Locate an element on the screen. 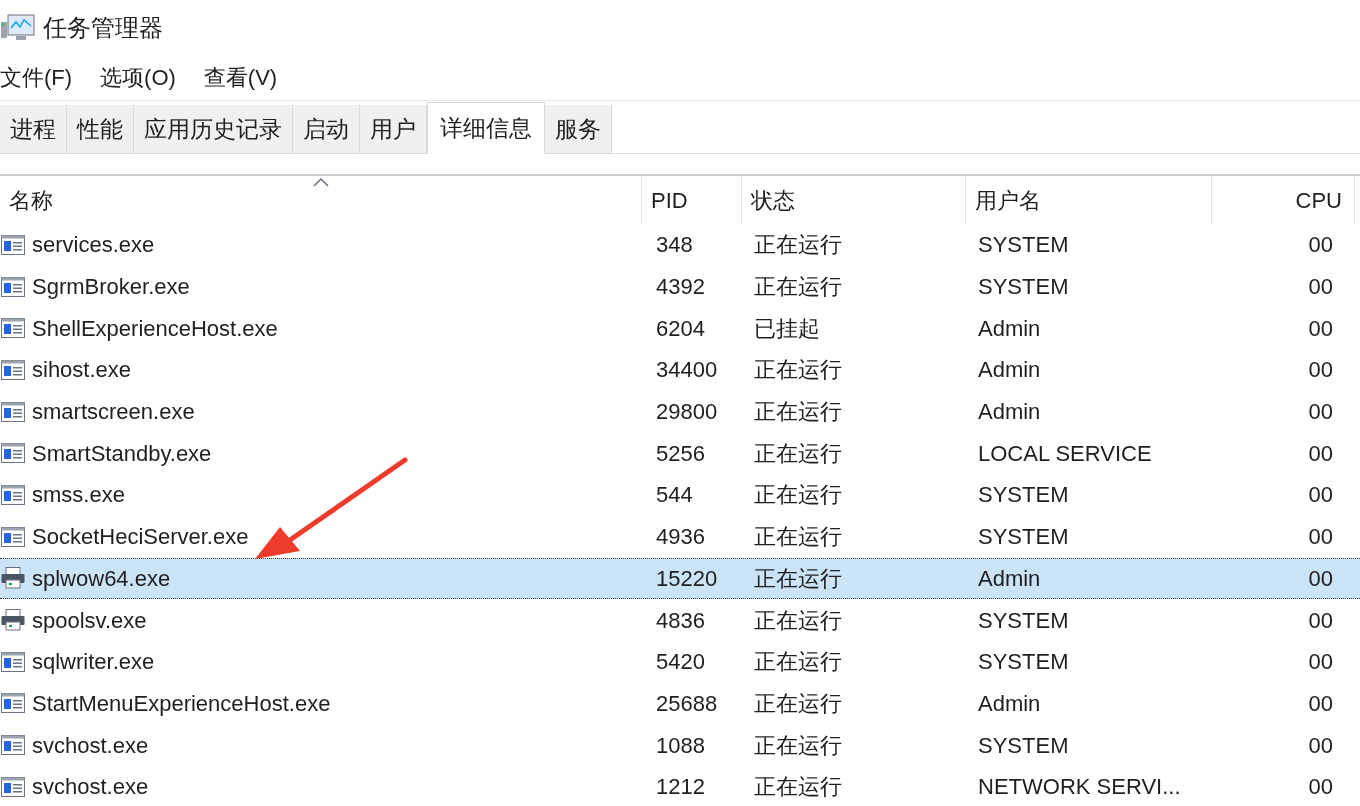  process-row: SmartStandby.exe 5256 正在运行 LOCAL SERVICE 00 is located at coordinates (680, 453).